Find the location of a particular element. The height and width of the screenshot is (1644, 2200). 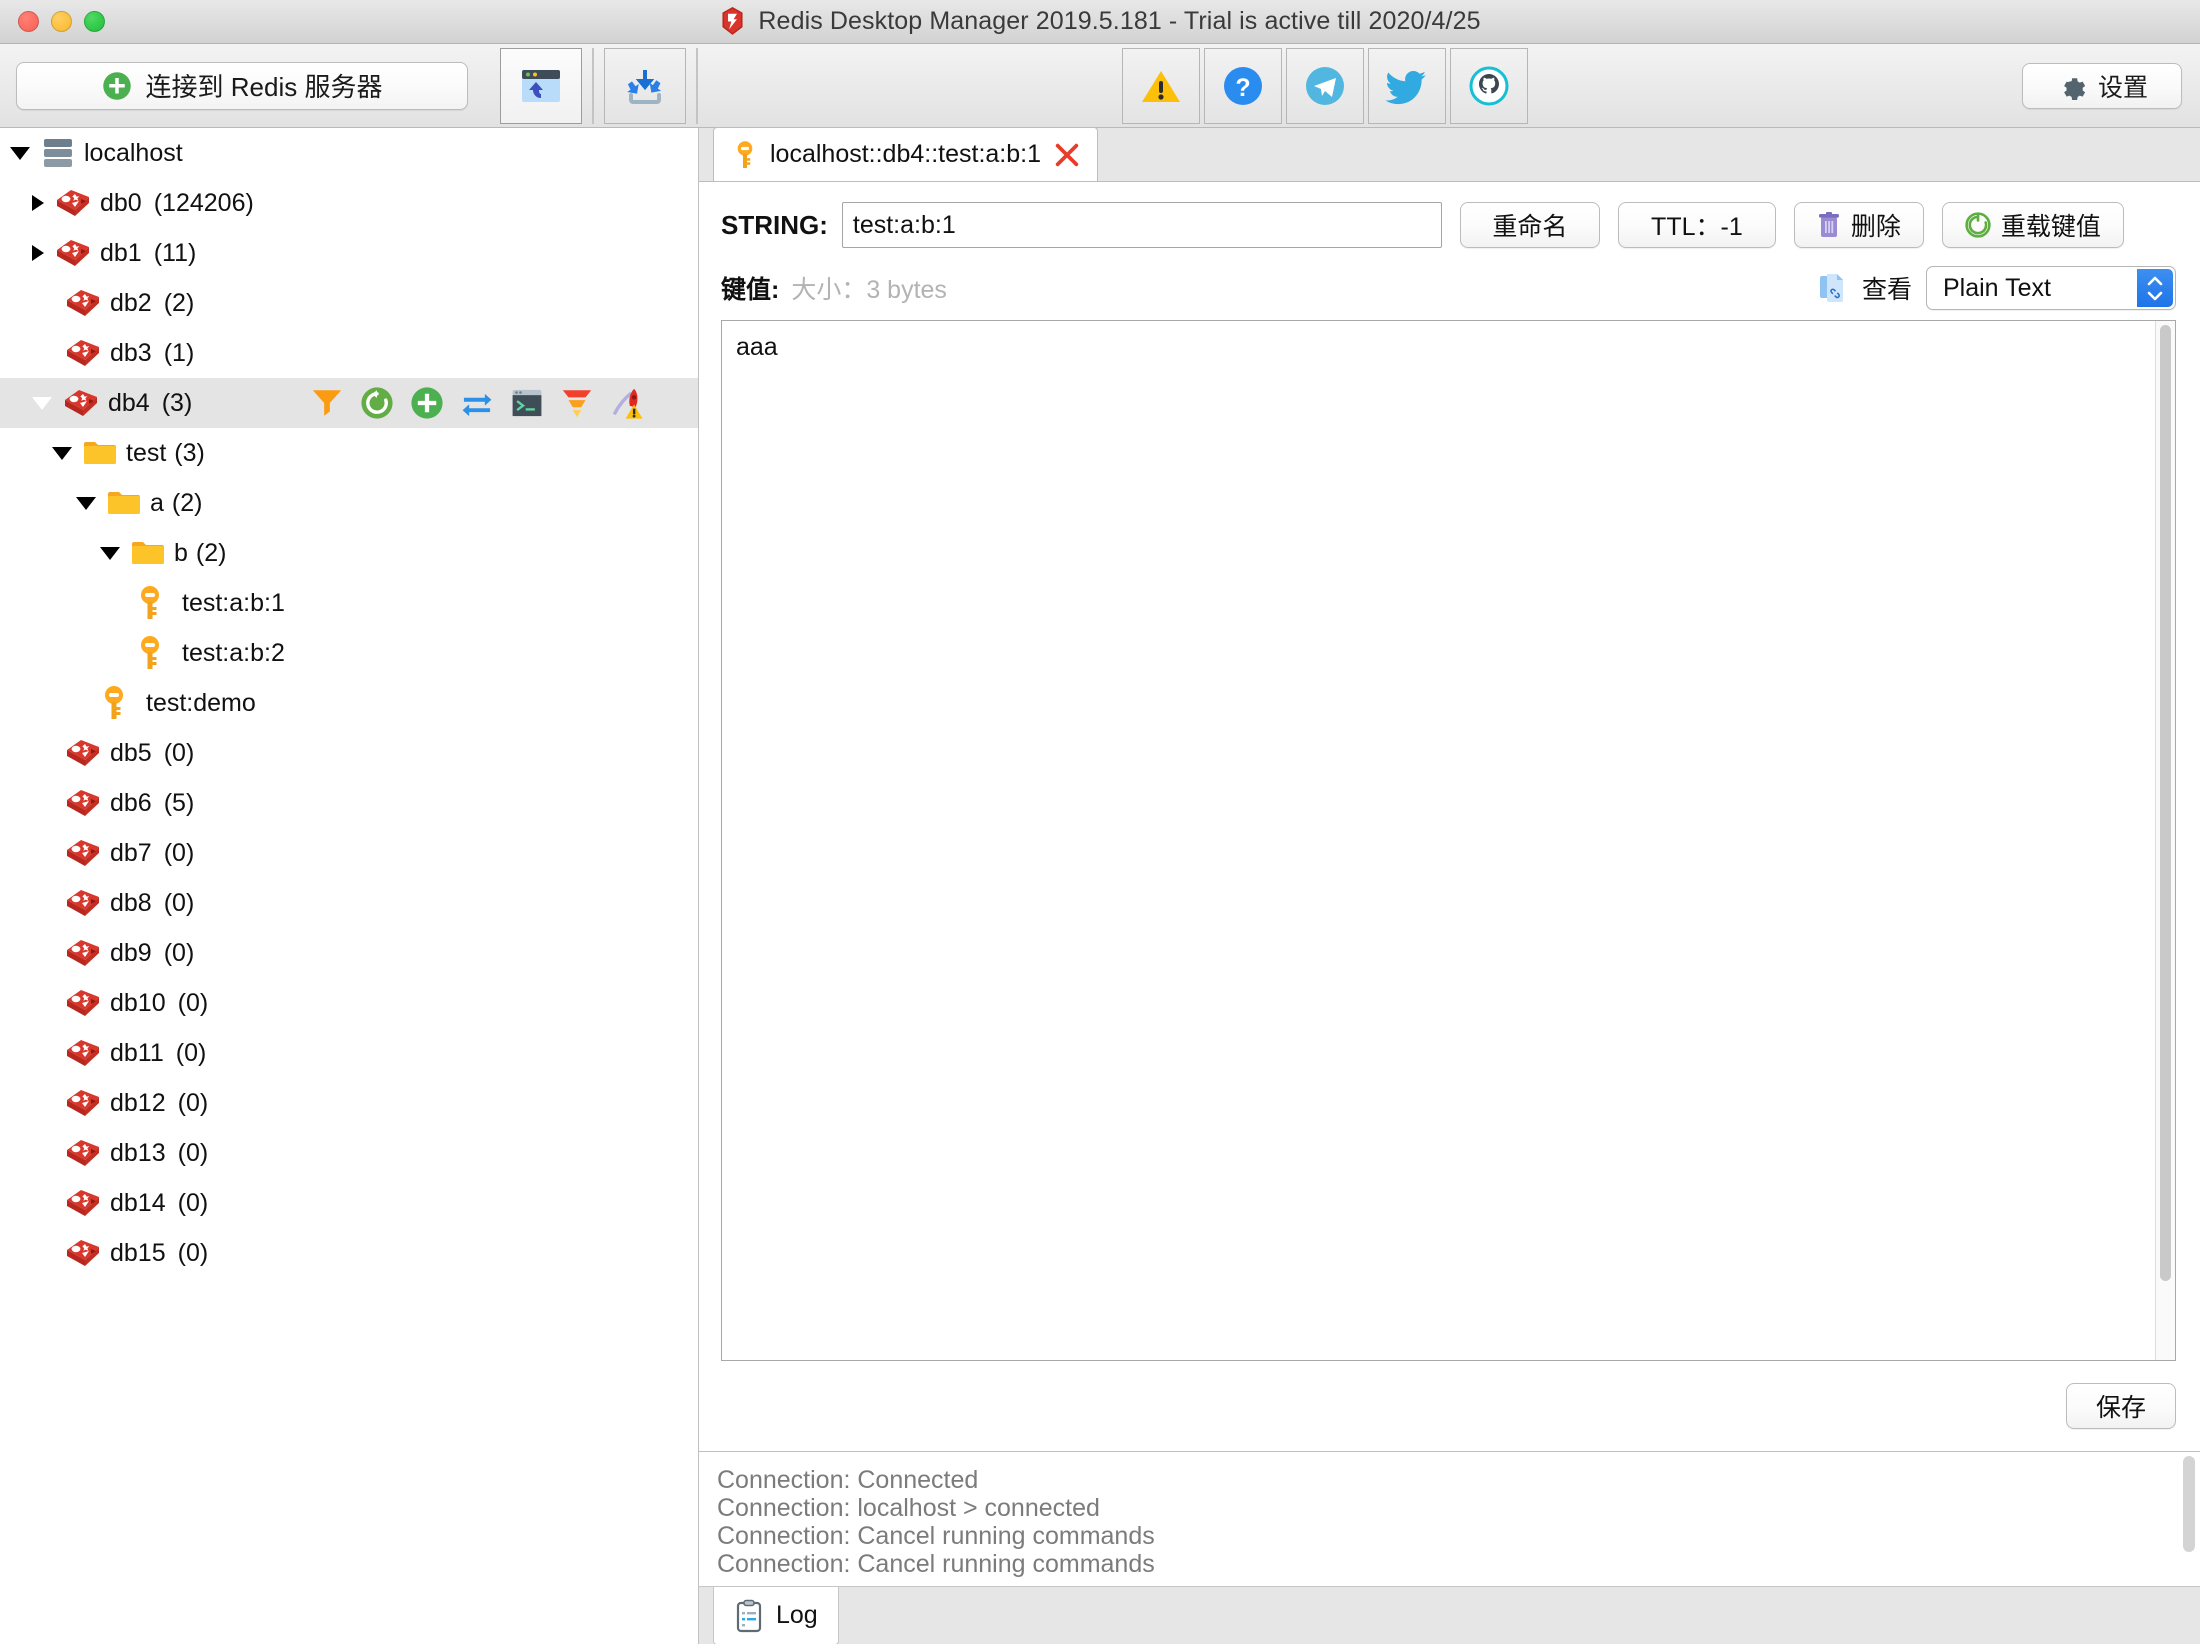

tree-item-db8: db8 (0) is located at coordinates (349, 903).